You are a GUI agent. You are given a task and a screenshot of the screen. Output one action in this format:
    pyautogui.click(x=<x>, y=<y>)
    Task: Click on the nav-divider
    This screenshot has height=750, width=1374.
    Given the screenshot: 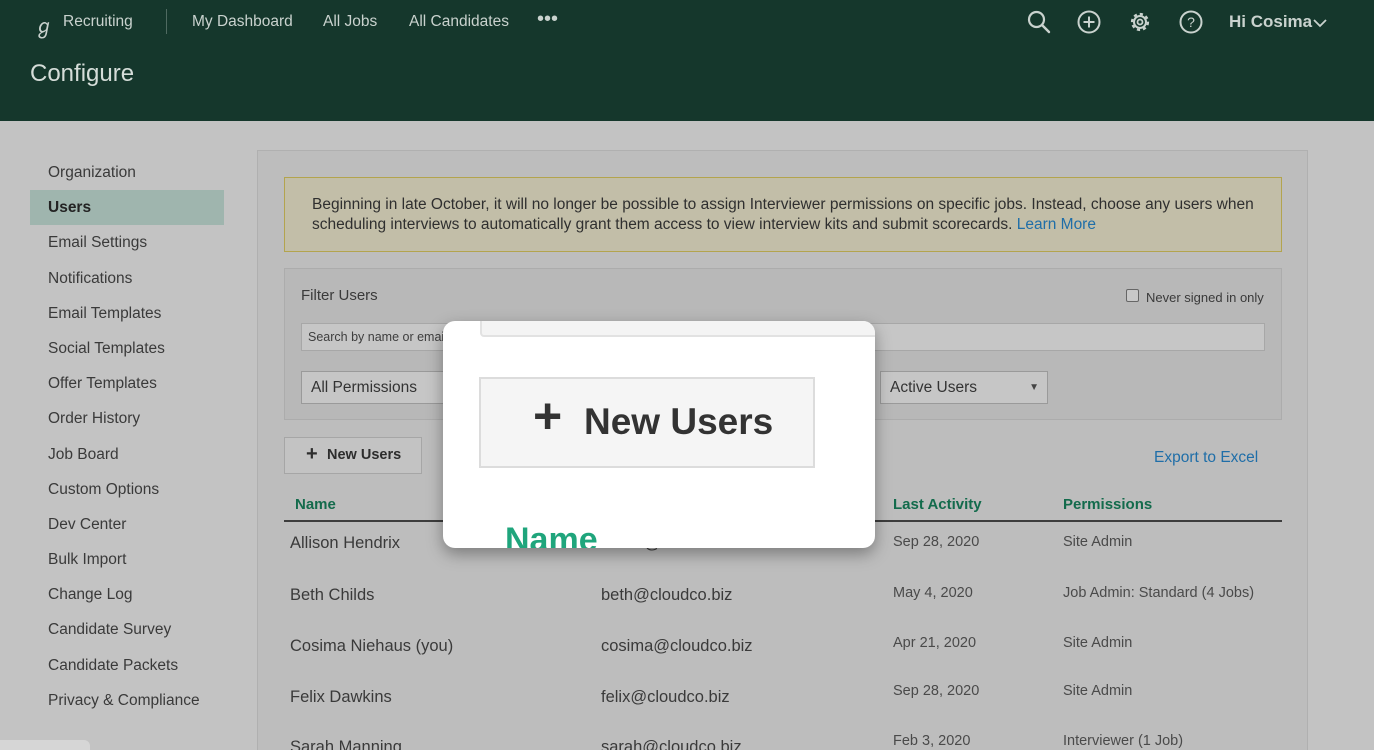 What is the action you would take?
    pyautogui.click(x=166, y=21)
    